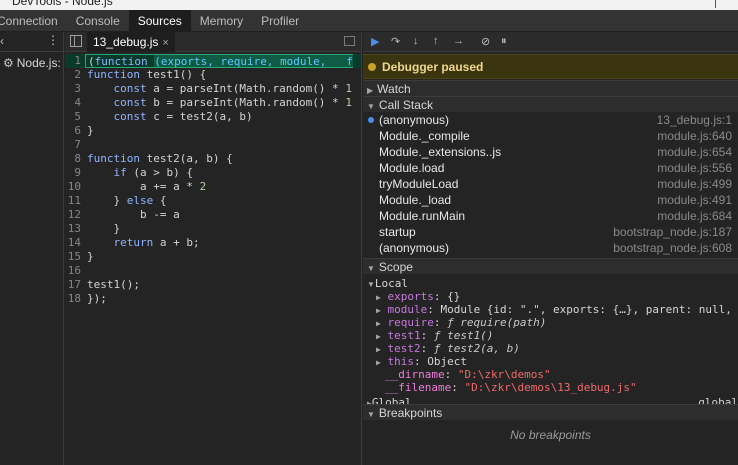  I want to click on window-controls, so click(694, 5).